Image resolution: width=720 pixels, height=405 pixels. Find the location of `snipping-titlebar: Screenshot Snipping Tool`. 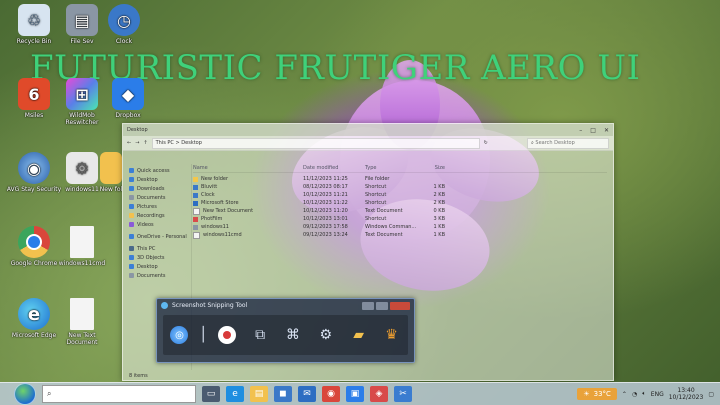

snipping-titlebar: Screenshot Snipping Tool is located at coordinates (285, 305).